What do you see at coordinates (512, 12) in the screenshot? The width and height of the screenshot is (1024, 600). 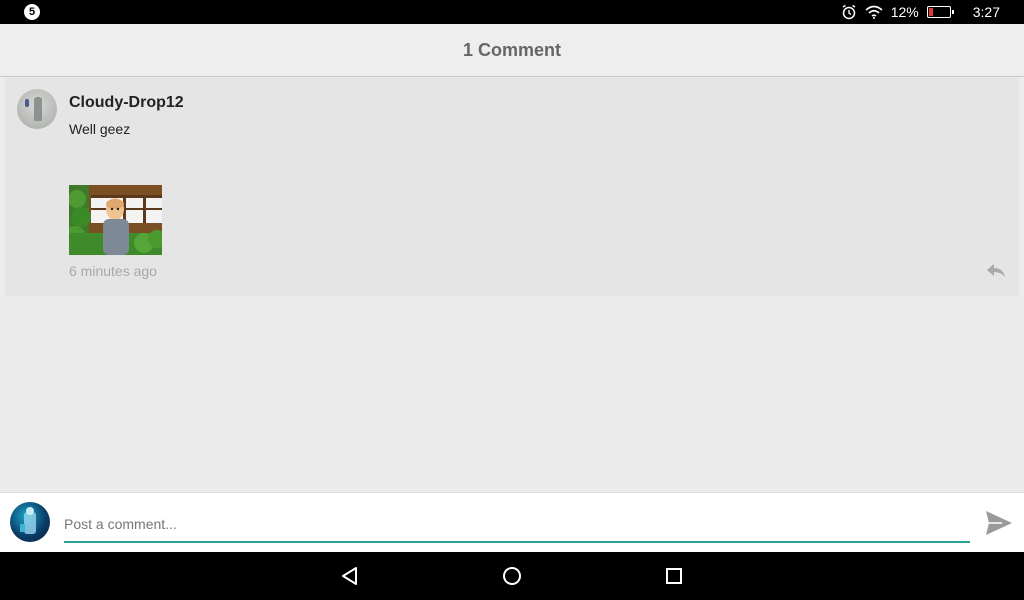 I see `status-bar: 5 12% 3:27` at bounding box center [512, 12].